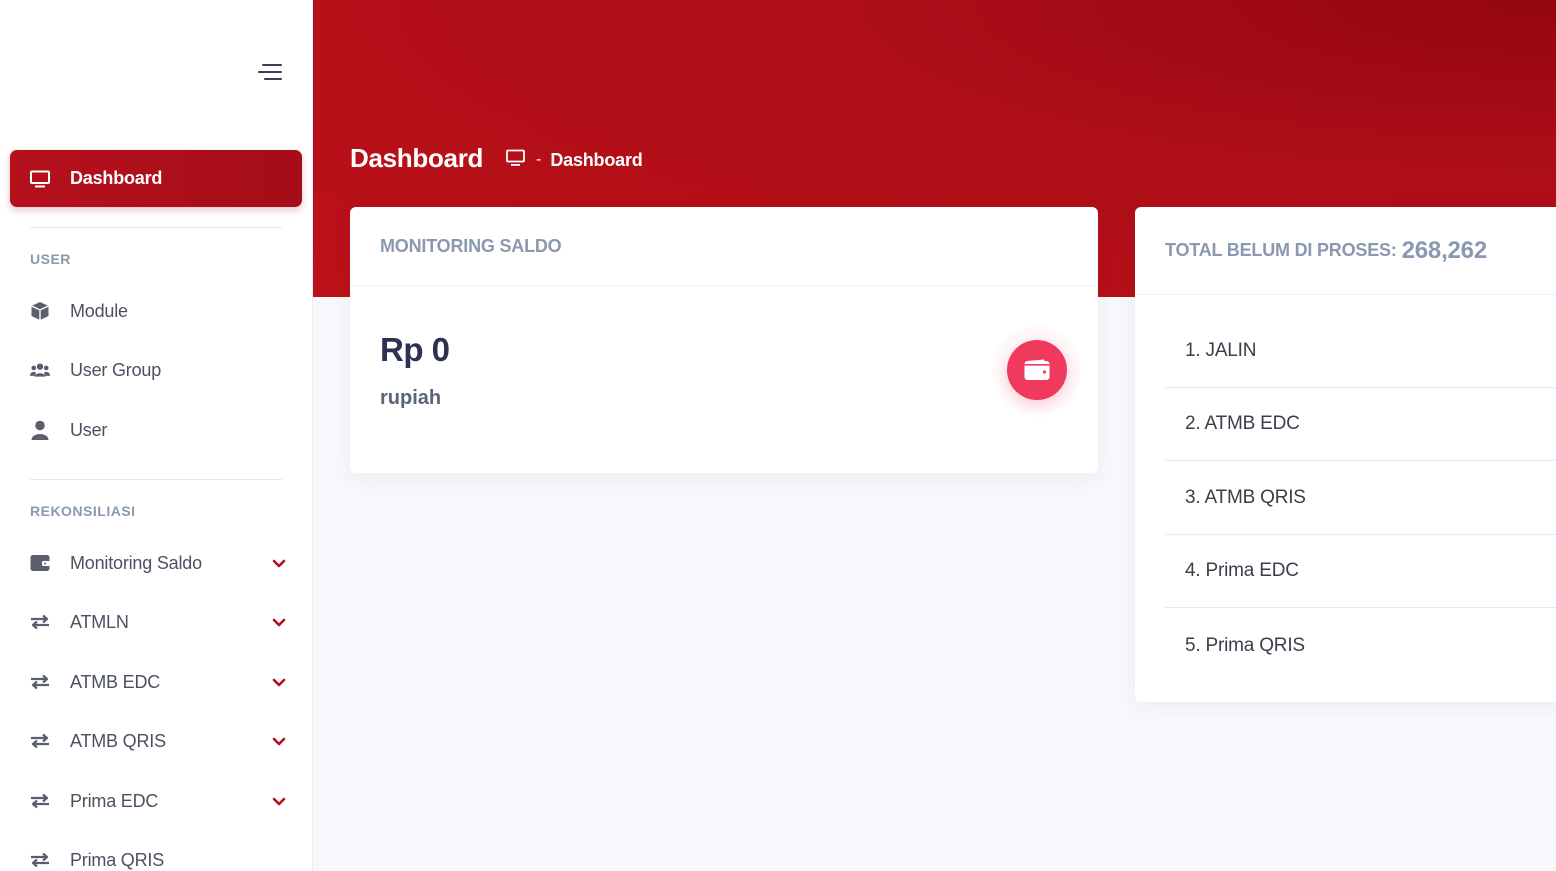 This screenshot has width=1556, height=871. What do you see at coordinates (724, 340) in the screenshot?
I see `monitoring-saldo-card: MONITORING SALDO Rp 0 rupiah` at bounding box center [724, 340].